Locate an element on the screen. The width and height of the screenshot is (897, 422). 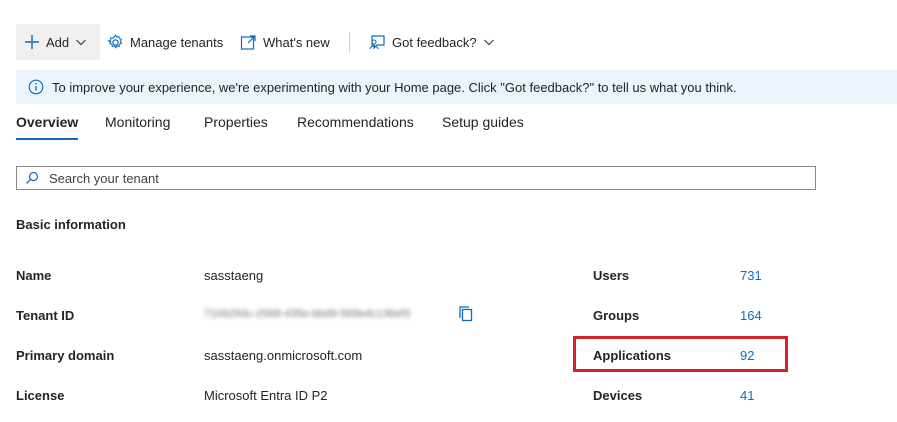
applications-highlight-box is located at coordinates (680, 354).